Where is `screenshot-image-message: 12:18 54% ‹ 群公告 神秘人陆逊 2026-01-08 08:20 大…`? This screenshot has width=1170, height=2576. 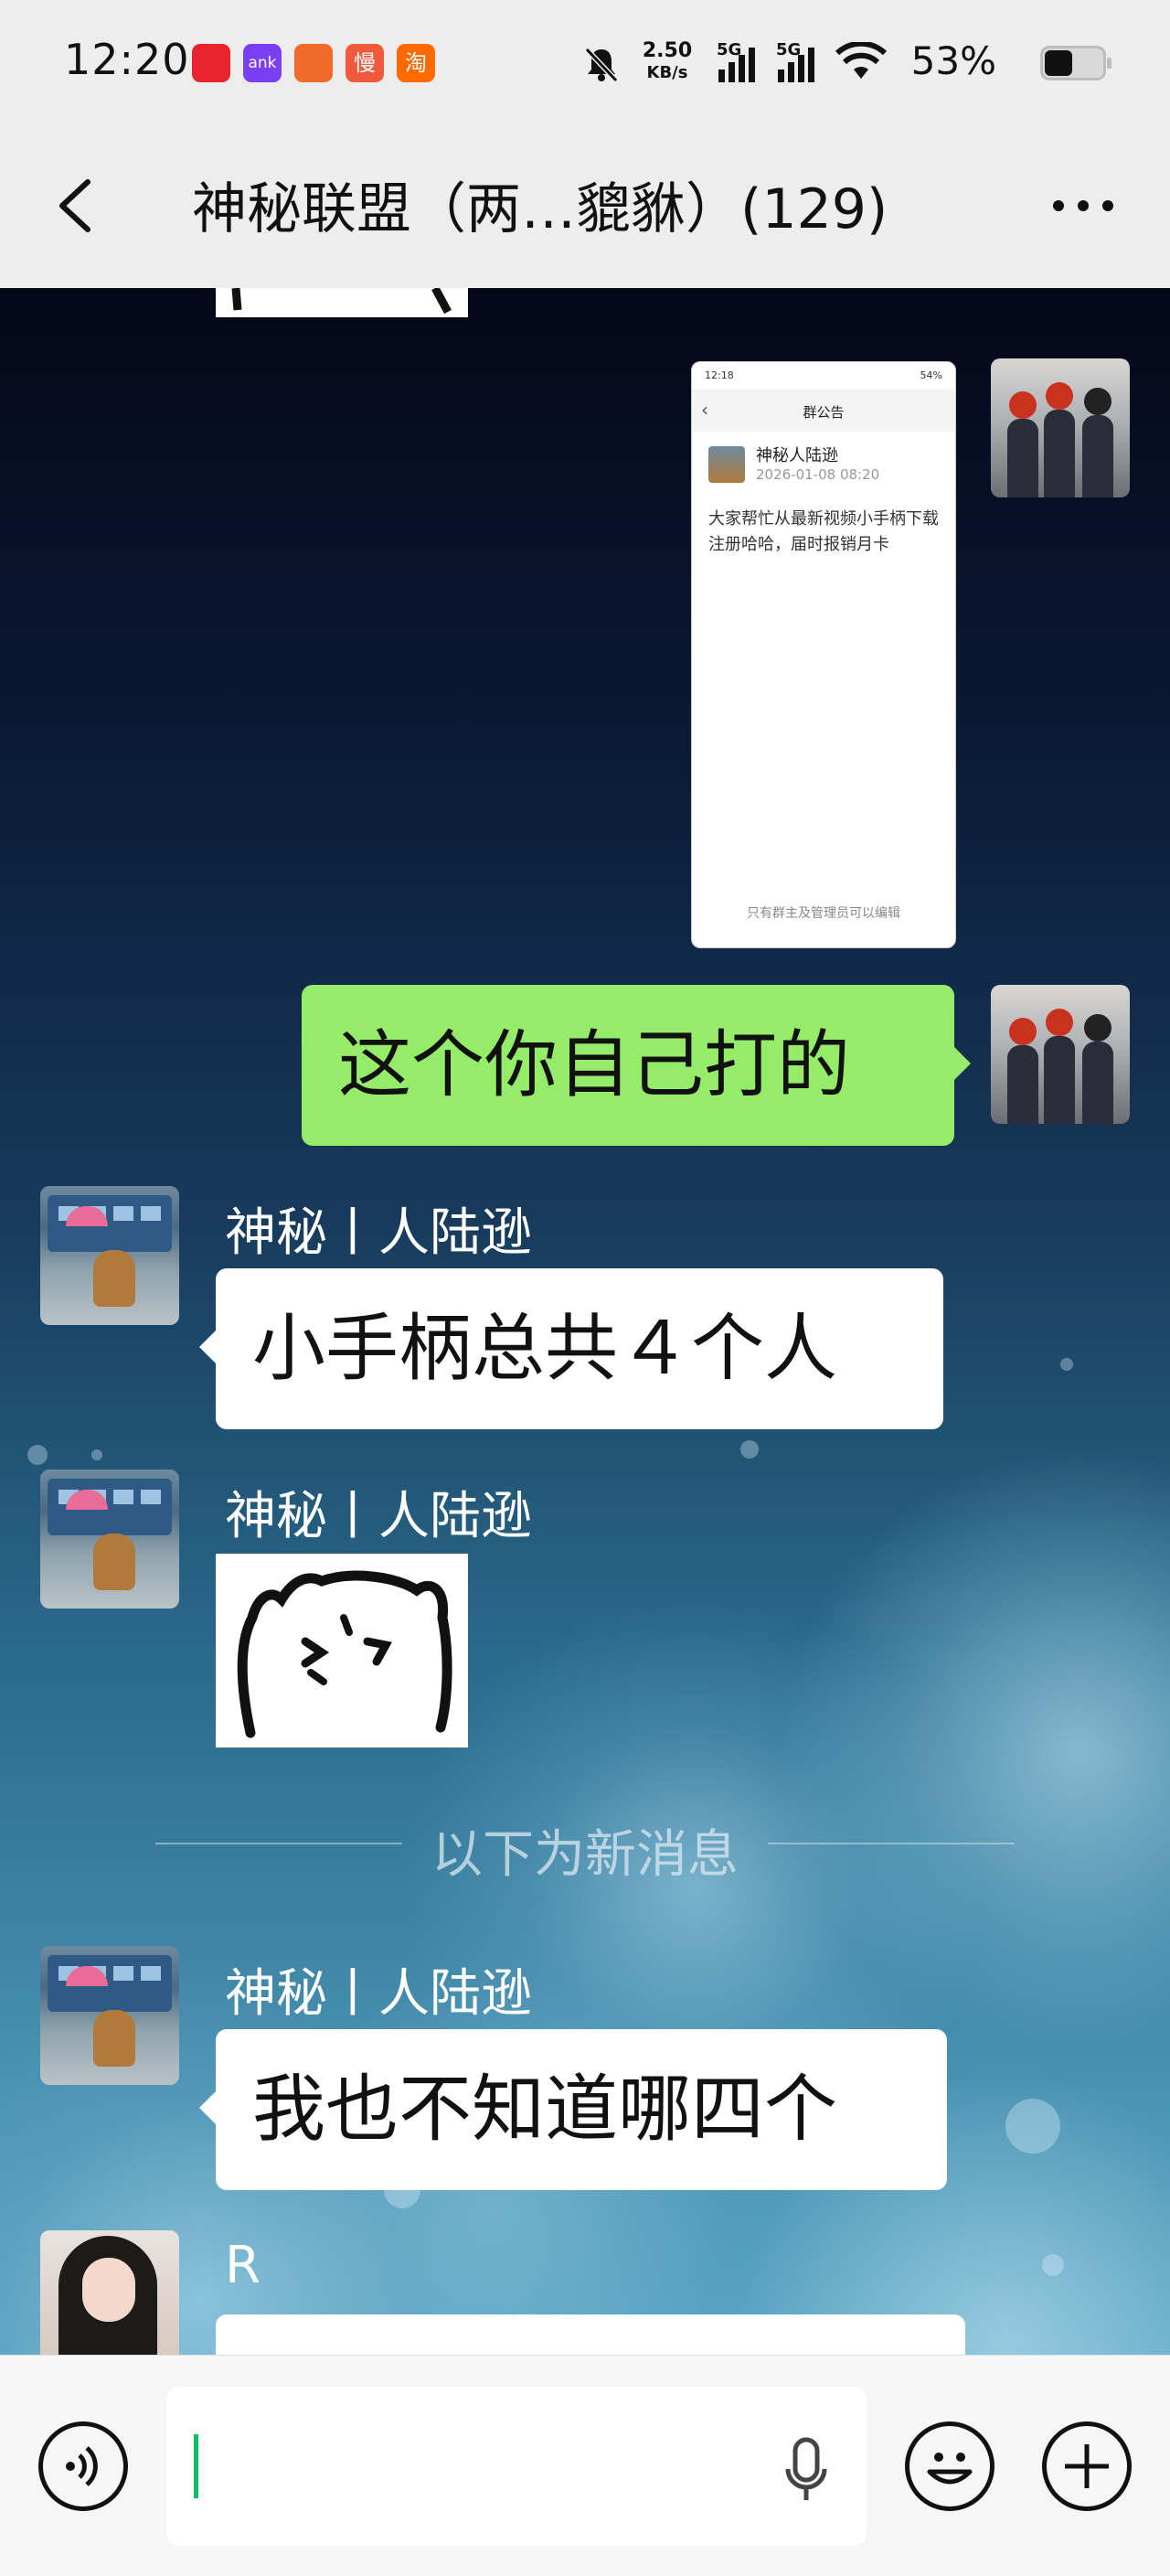 screenshot-image-message: 12:18 54% ‹ 群公告 神秘人陆逊 2026-01-08 08:20 大… is located at coordinates (824, 654).